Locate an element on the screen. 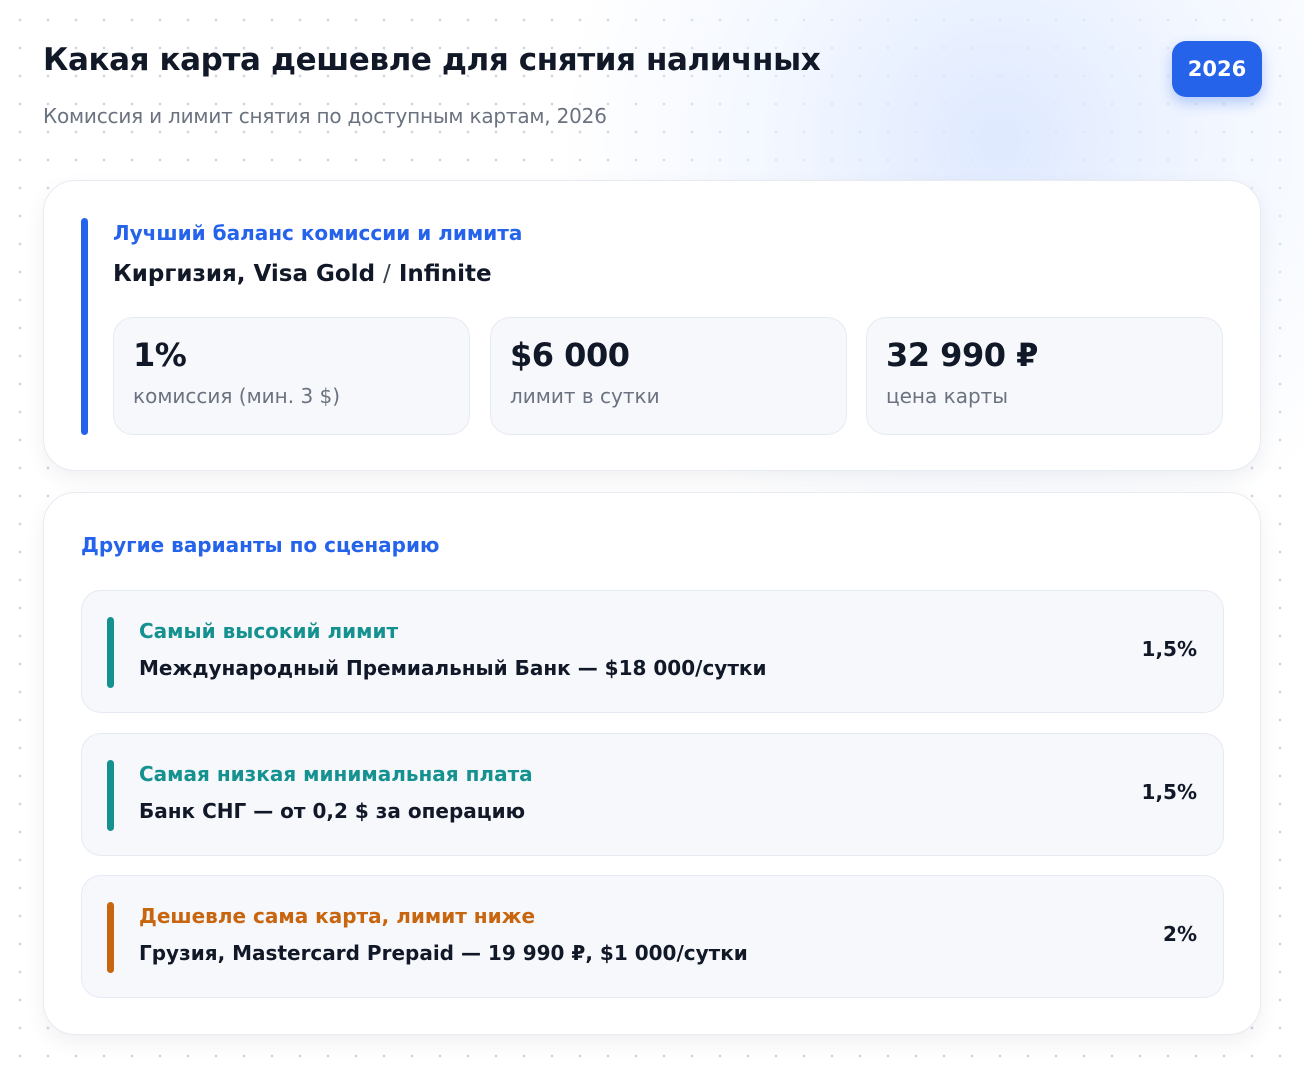 This screenshot has width=1304, height=1080. option-rate: 2% is located at coordinates (1180, 934).